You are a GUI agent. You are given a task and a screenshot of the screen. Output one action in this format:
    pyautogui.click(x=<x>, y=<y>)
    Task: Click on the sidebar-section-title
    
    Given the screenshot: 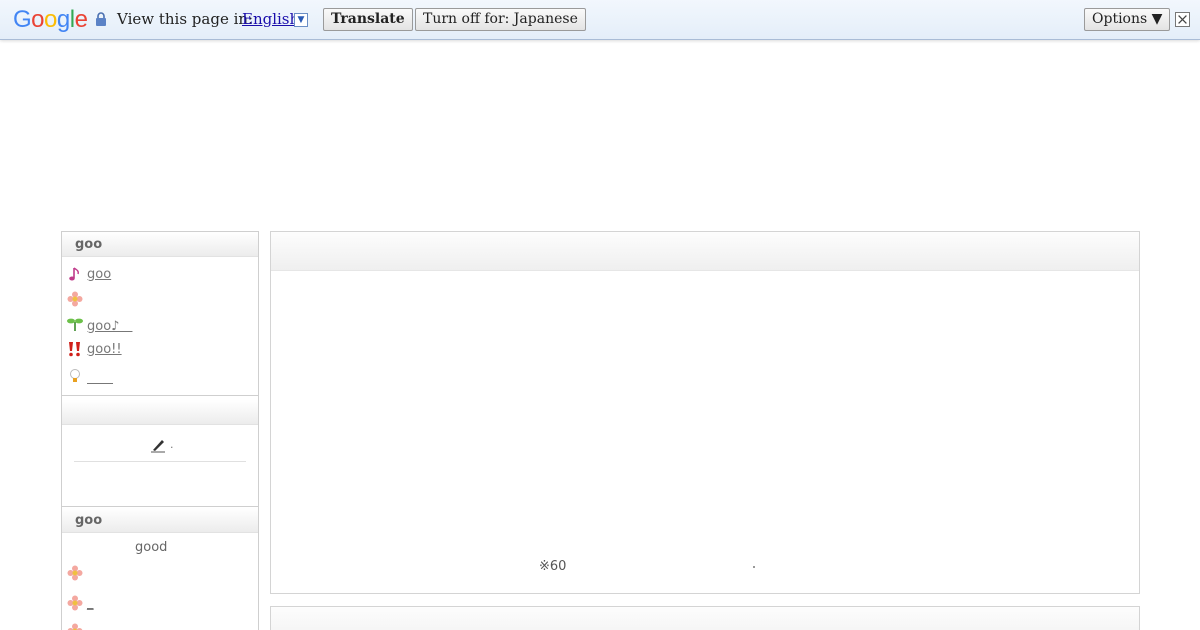 What is the action you would take?
    pyautogui.click(x=160, y=412)
    